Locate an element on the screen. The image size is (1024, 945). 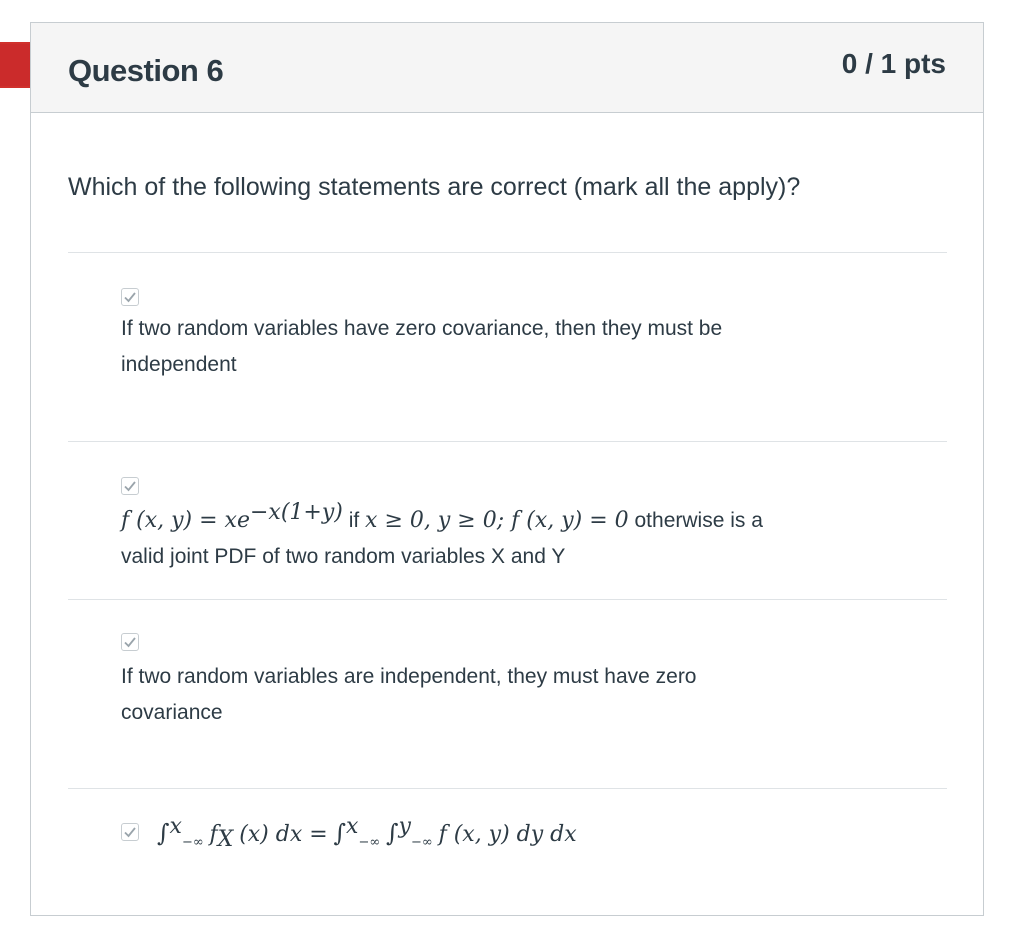
marginal-f: f is located at coordinates (213, 834).